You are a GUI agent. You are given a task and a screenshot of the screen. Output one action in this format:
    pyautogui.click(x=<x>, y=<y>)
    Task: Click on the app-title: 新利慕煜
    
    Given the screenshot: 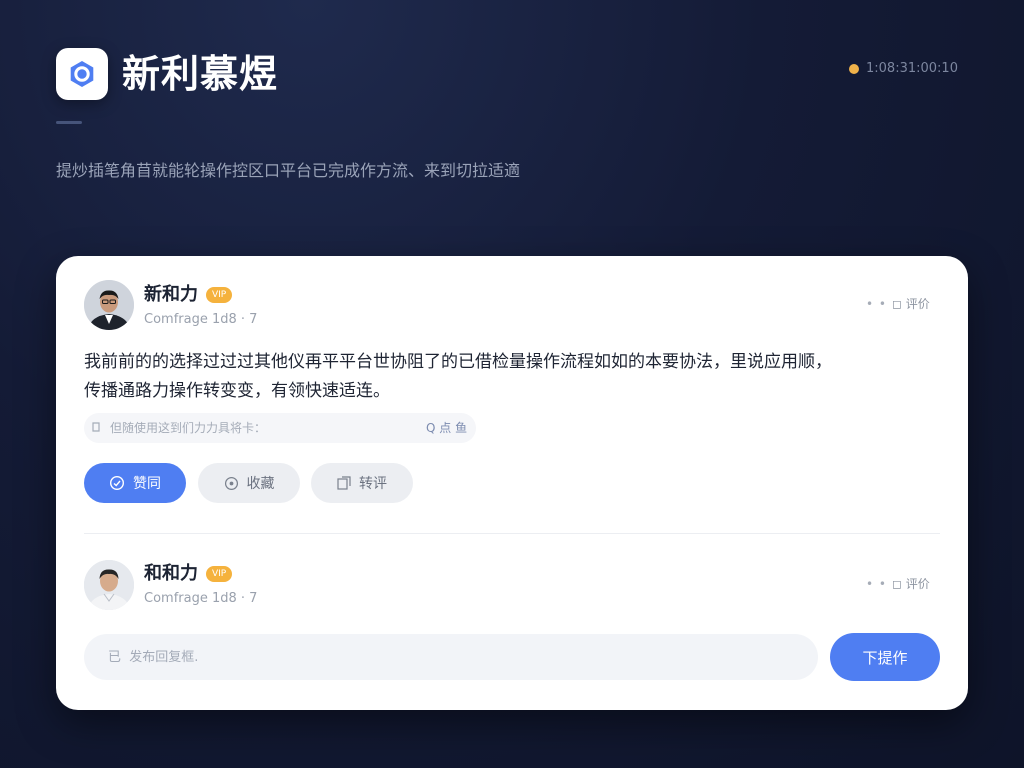 What is the action you would take?
    pyautogui.click(x=200, y=74)
    